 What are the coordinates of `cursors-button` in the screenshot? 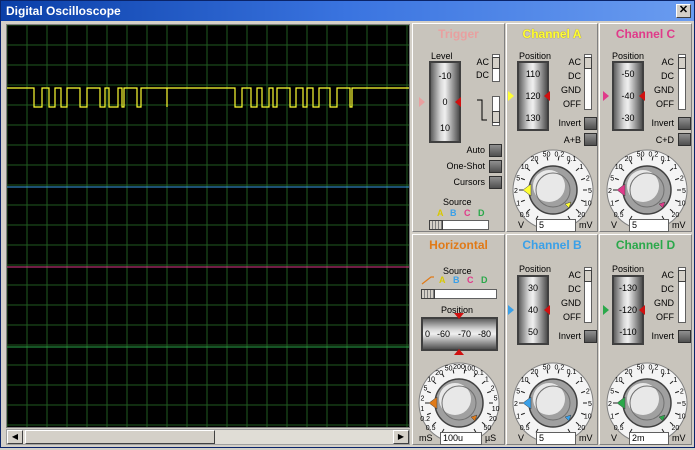 It's located at (495, 182).